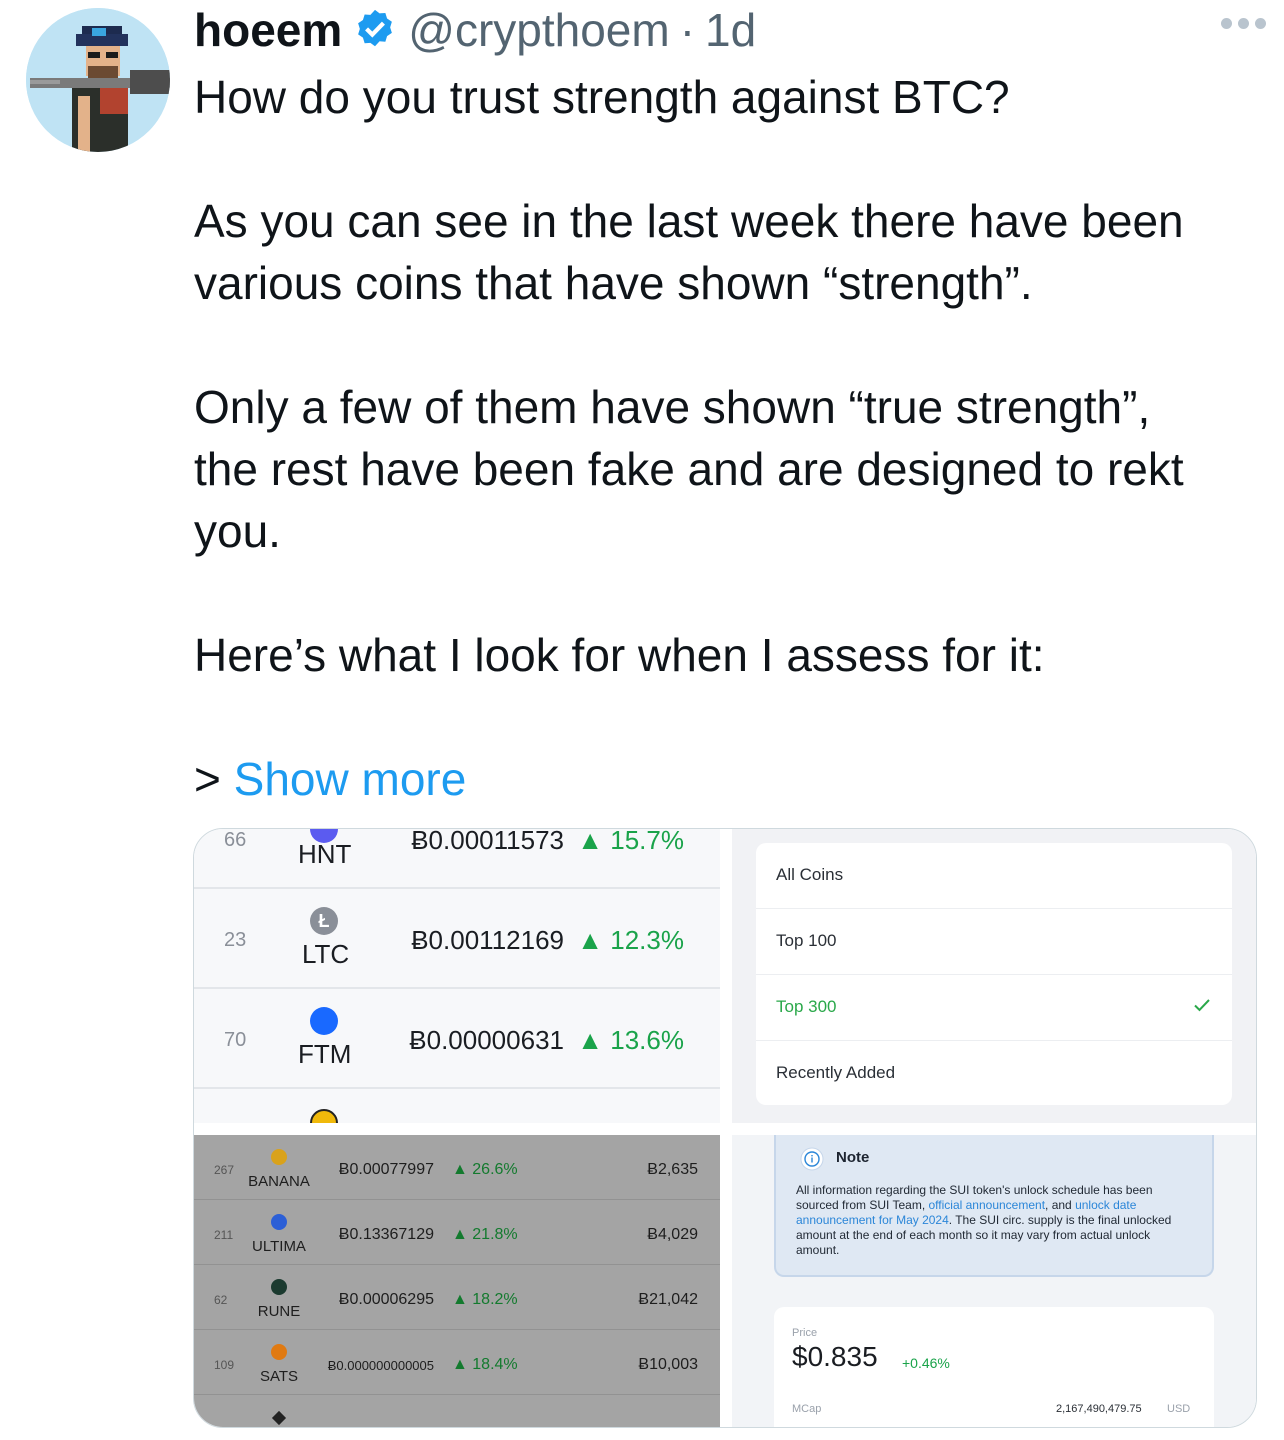  What do you see at coordinates (235, 1040) in the screenshot?
I see `coin-rank: 70` at bounding box center [235, 1040].